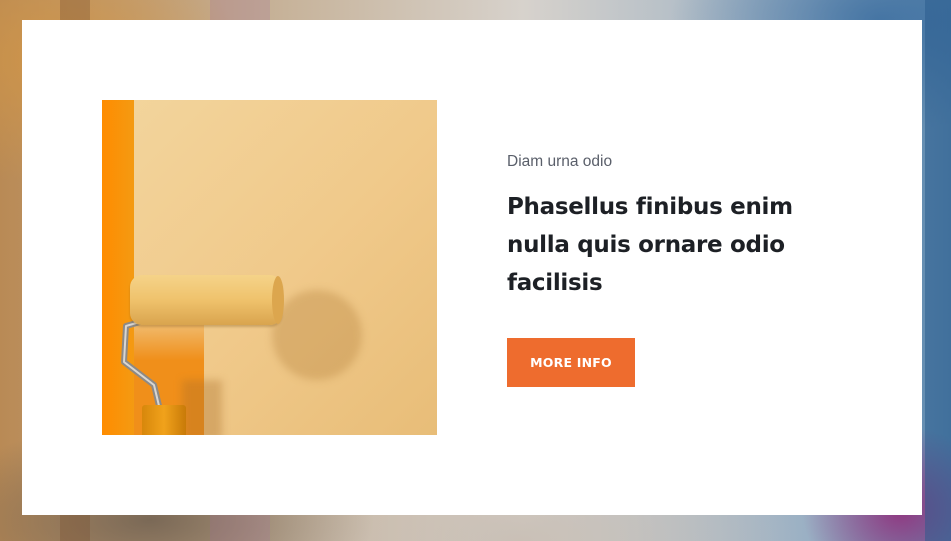 The image size is (951, 541). Describe the element at coordinates (206, 300) in the screenshot. I see `paint-roller` at that location.